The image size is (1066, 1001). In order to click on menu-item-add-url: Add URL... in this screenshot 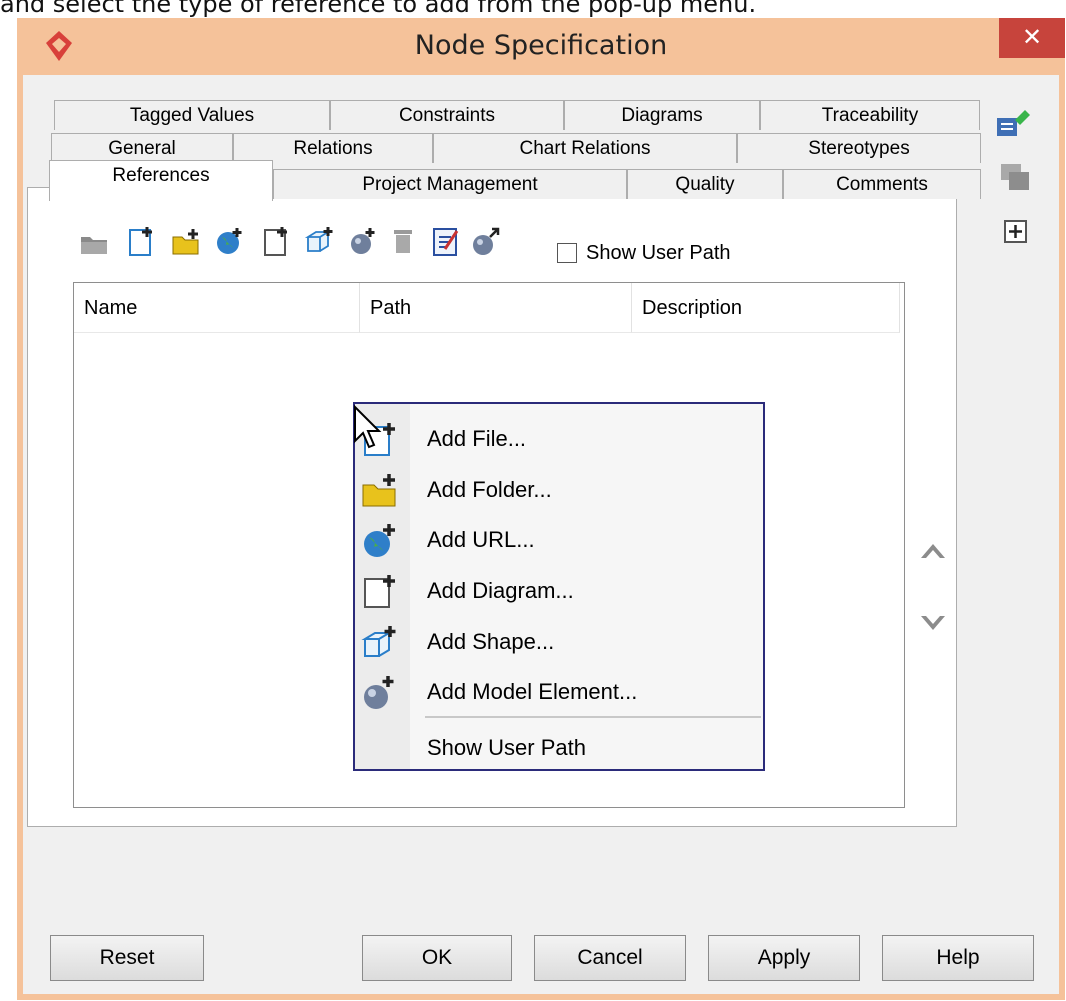, I will do `click(559, 540)`.